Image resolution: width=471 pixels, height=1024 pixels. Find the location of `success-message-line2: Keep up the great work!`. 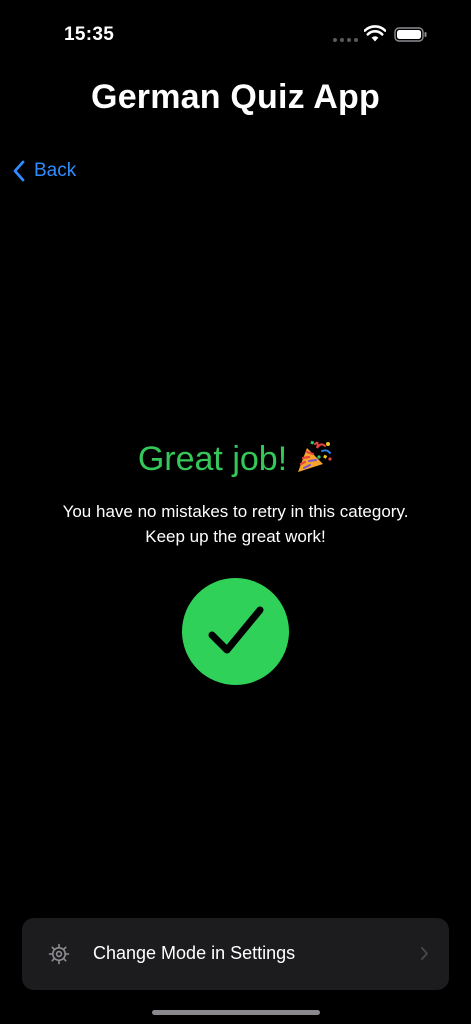

success-message-line2: Keep up the great work! is located at coordinates (235, 536).